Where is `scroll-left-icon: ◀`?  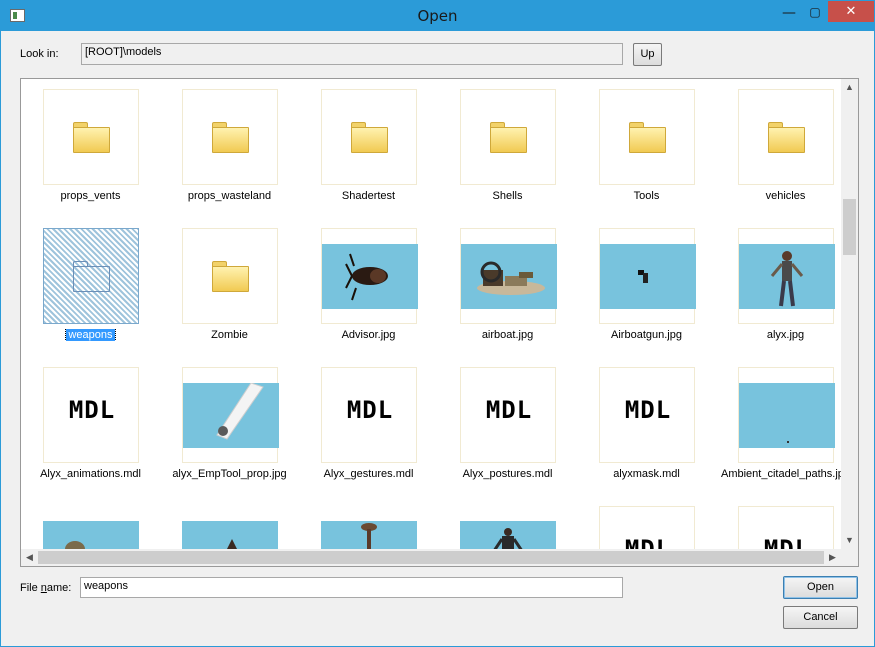
scroll-left-icon: ◀ is located at coordinates (29, 557).